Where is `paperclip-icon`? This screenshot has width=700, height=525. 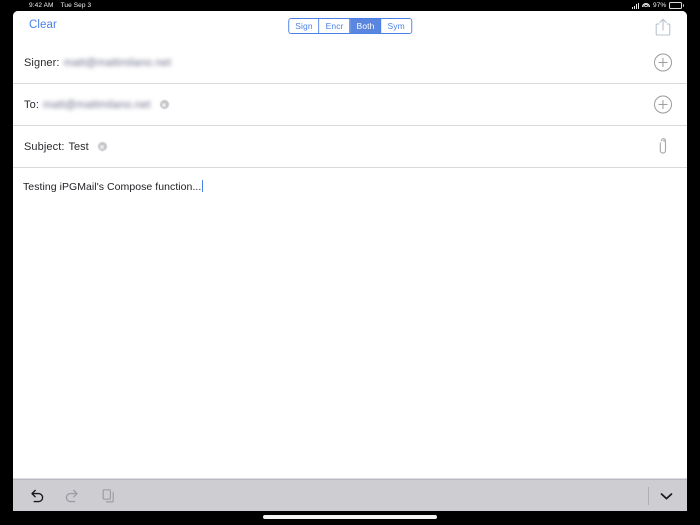
paperclip-icon is located at coordinates (663, 145).